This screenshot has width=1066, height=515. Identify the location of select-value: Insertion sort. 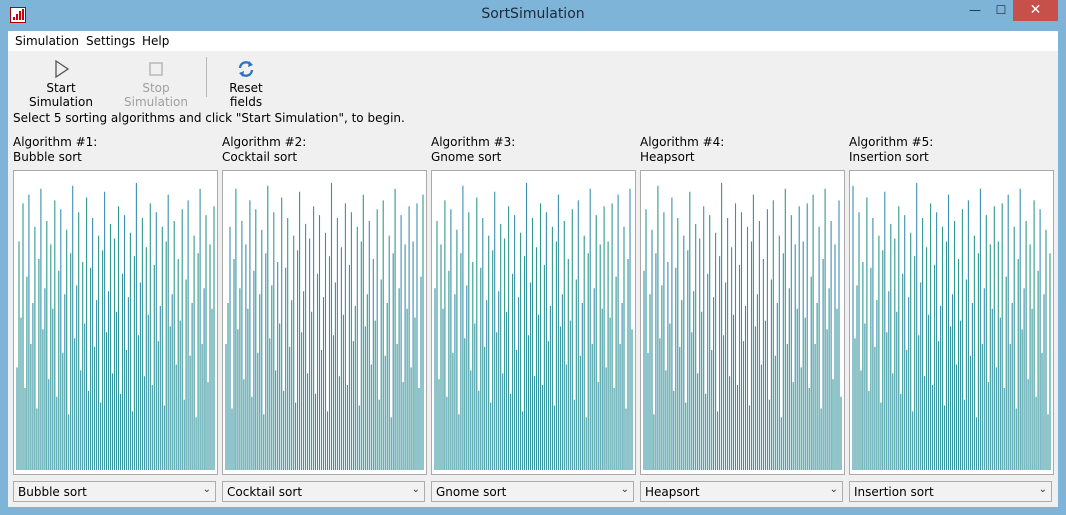
(894, 492).